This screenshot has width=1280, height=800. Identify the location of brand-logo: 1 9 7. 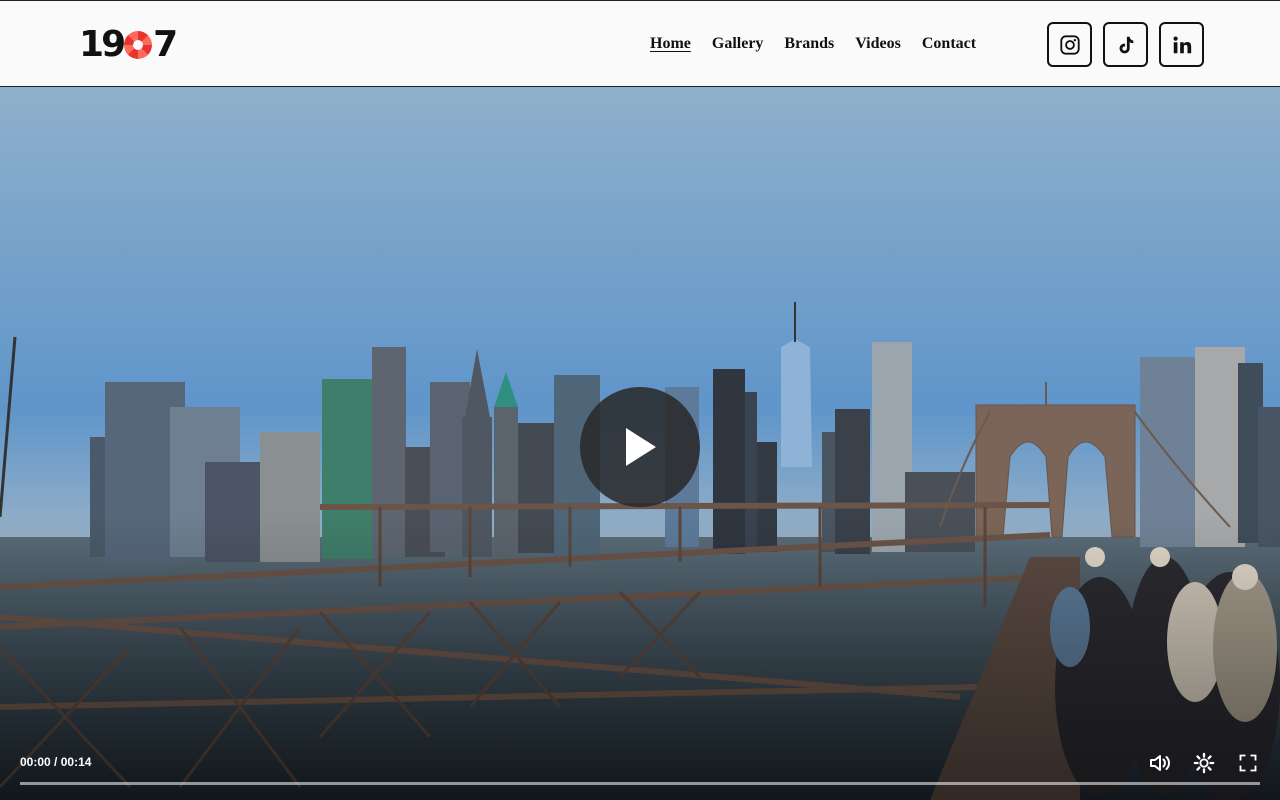
(128, 44).